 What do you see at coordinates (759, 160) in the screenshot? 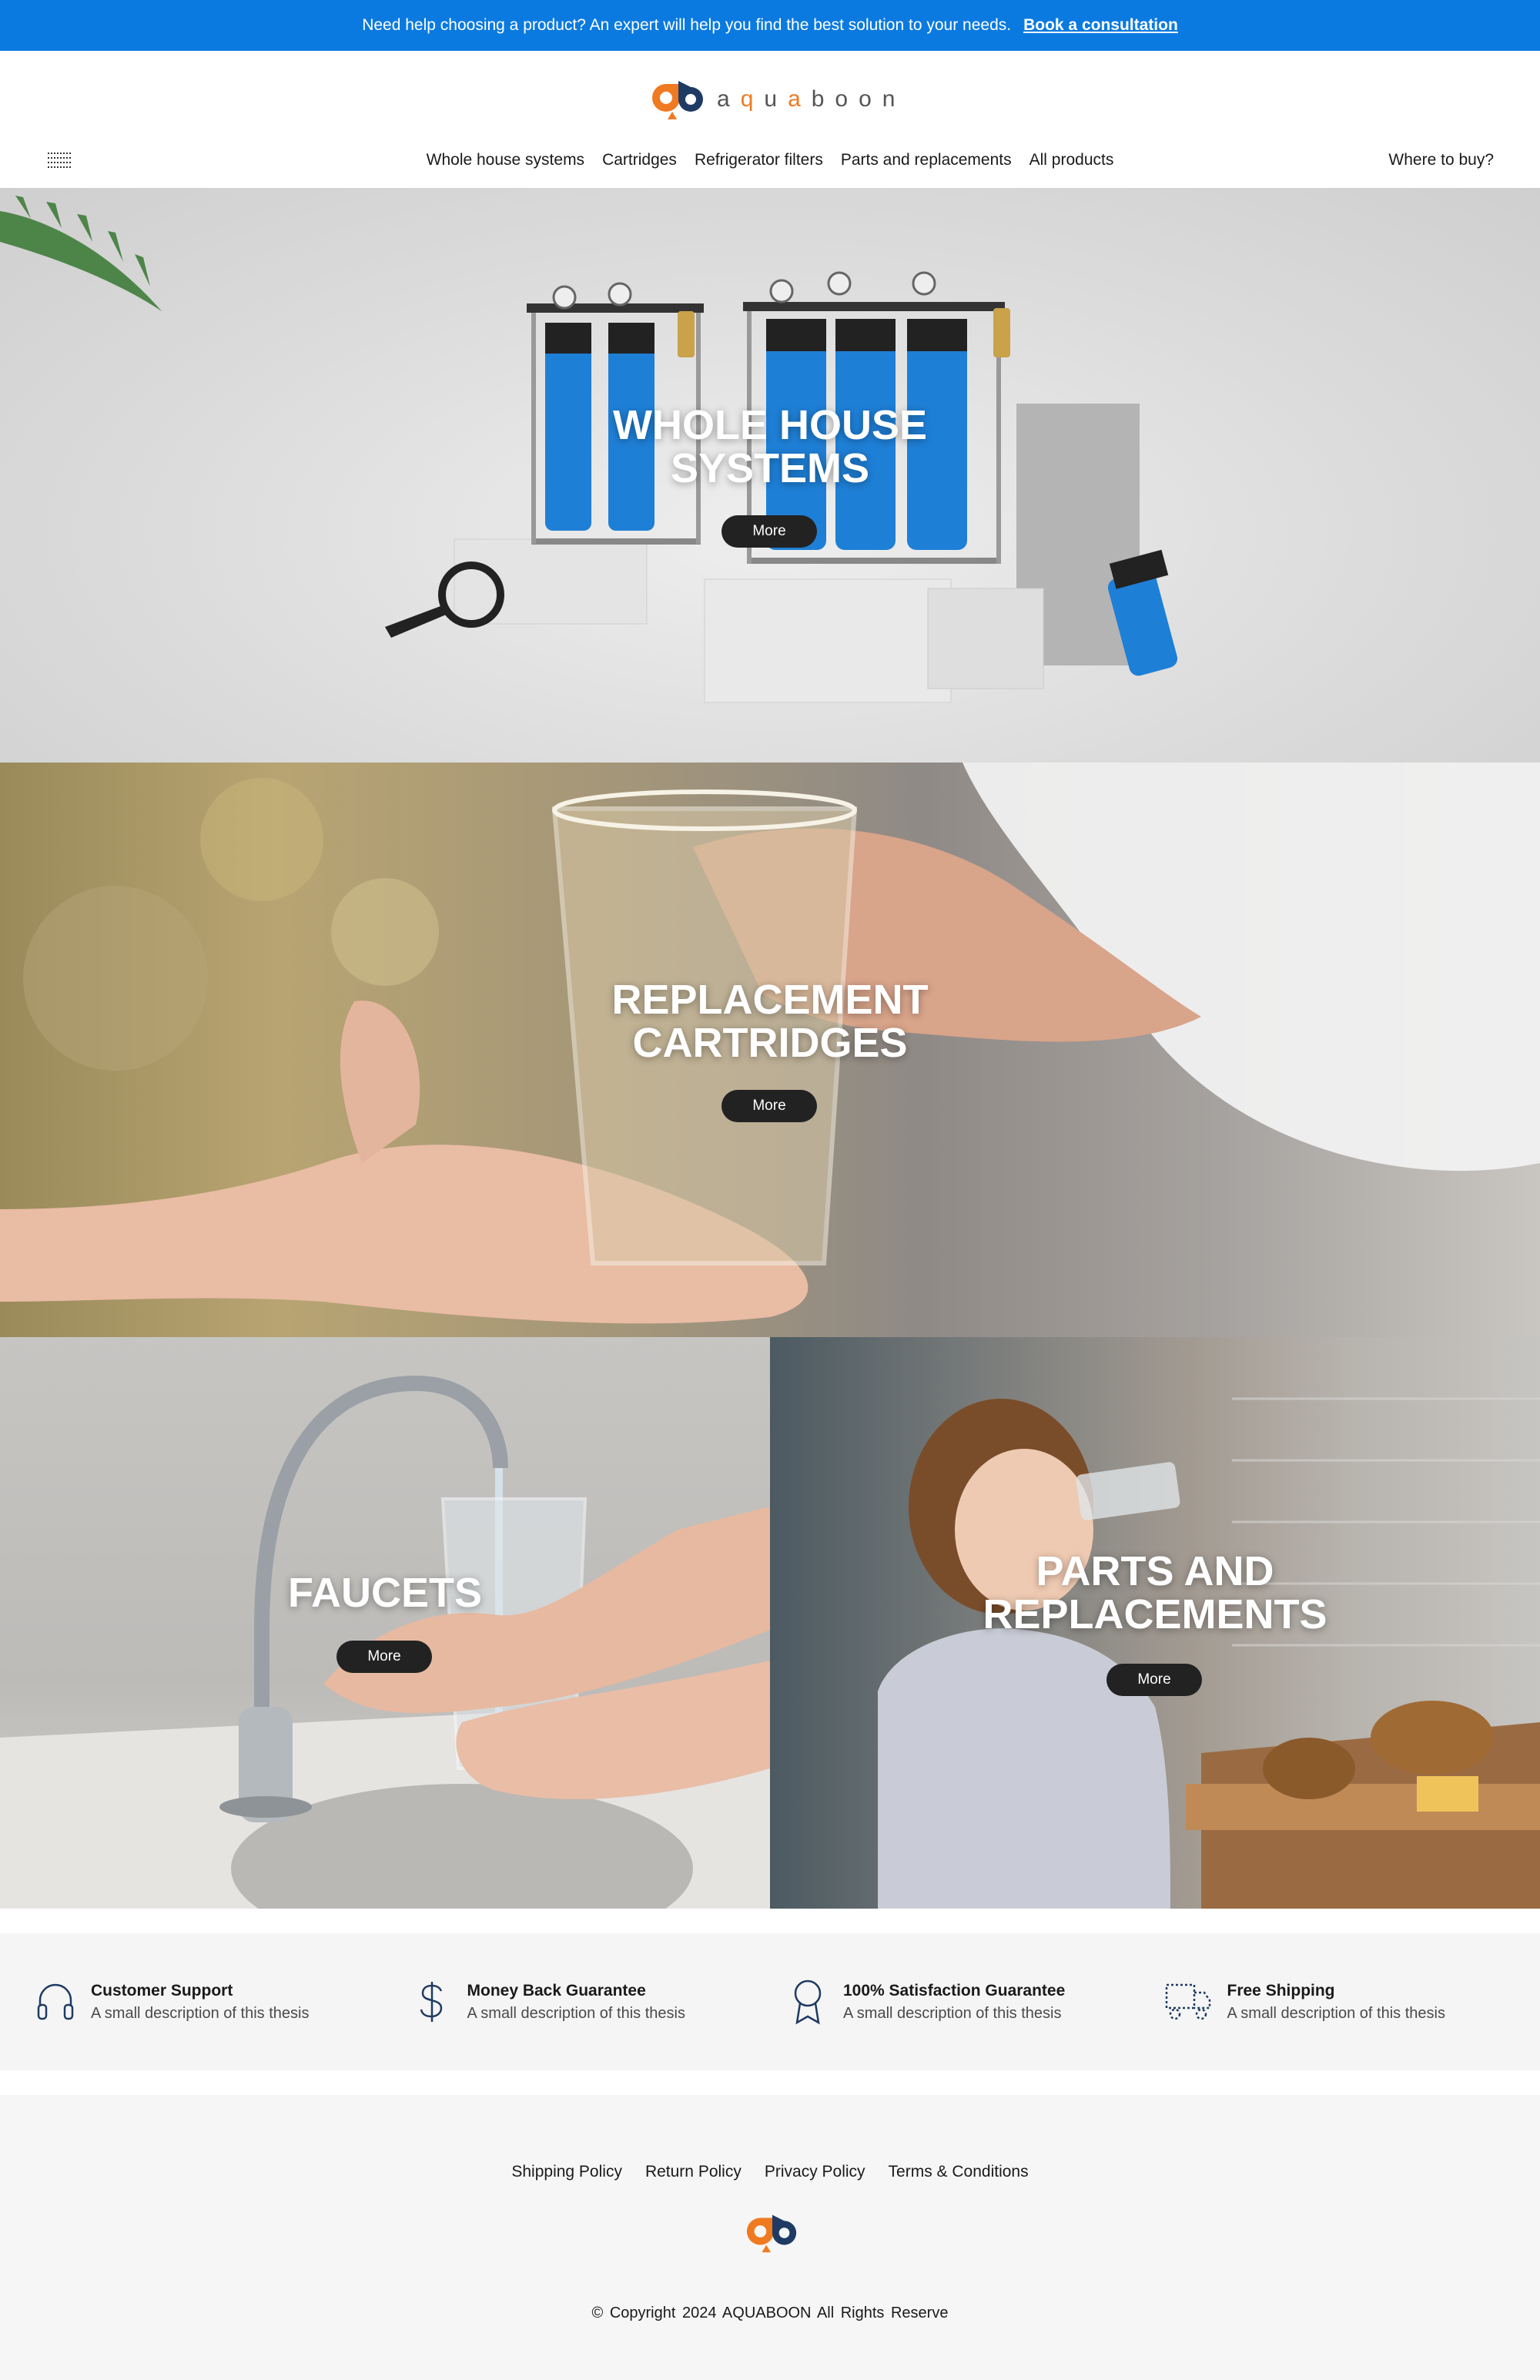
I see `nav-item-refrigerator-filters: Refrigerator filters` at bounding box center [759, 160].